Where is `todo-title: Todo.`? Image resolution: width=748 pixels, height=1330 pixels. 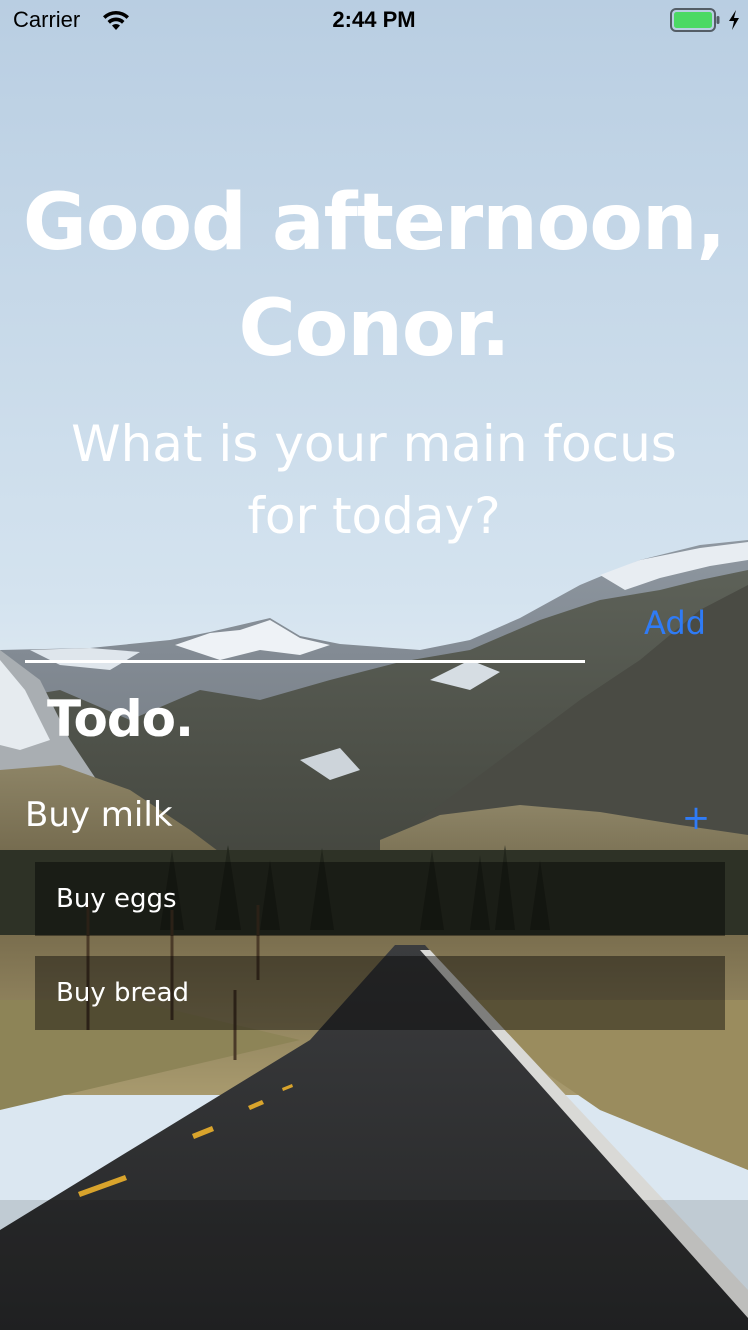 todo-title: Todo. is located at coordinates (120, 719).